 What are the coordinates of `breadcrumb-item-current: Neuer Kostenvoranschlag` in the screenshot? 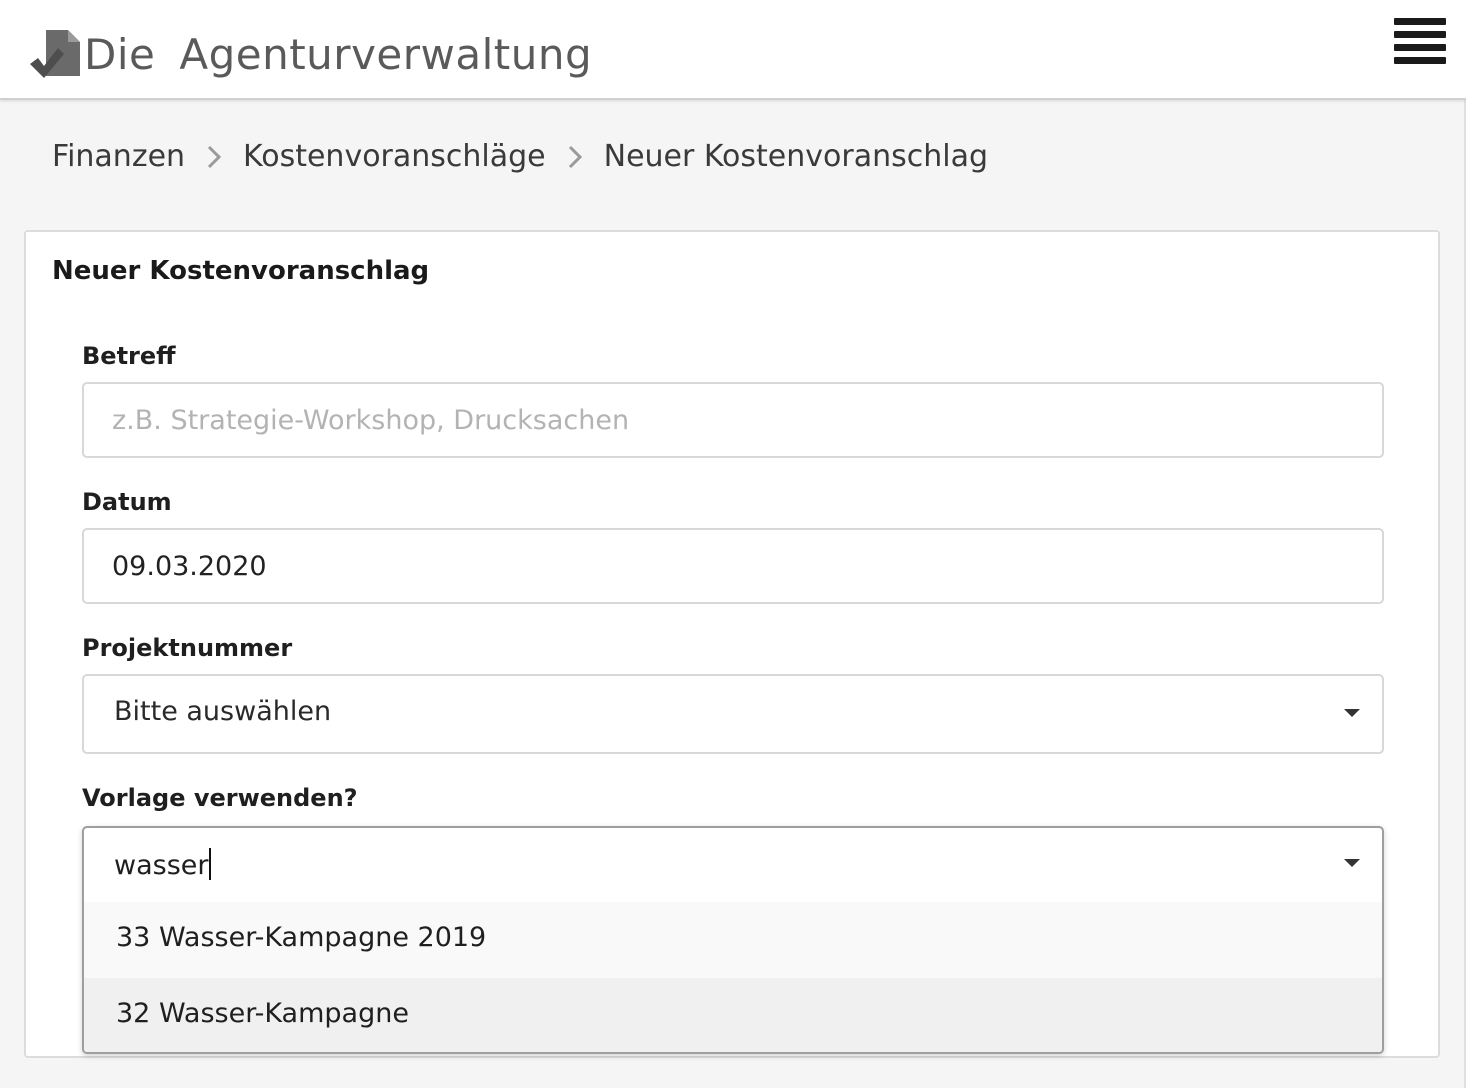 It's located at (796, 156).